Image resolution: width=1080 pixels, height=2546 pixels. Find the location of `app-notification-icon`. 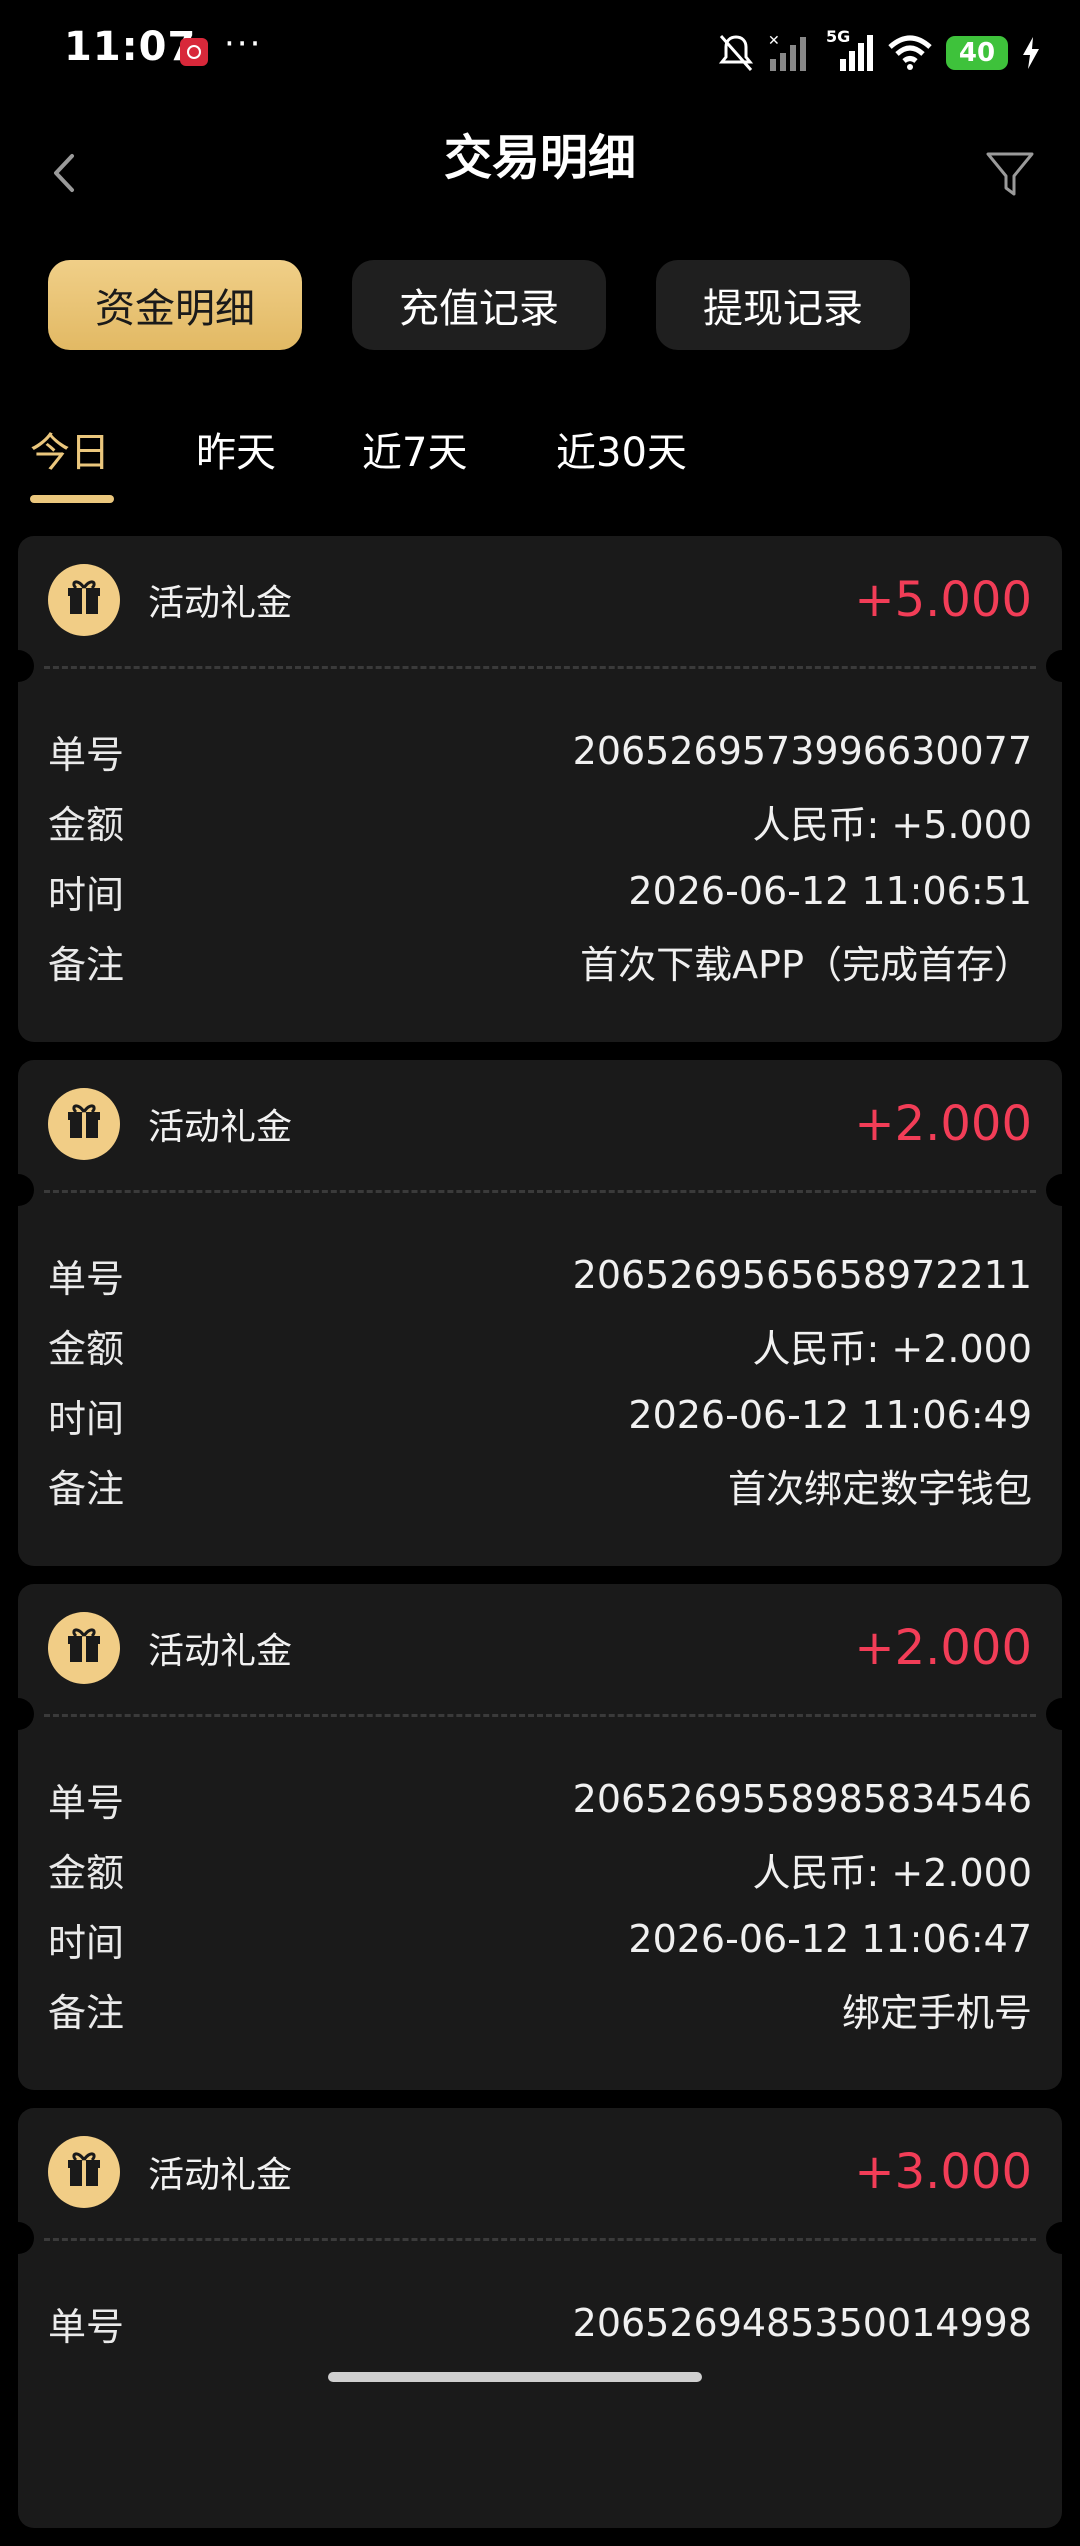

app-notification-icon is located at coordinates (194, 52).